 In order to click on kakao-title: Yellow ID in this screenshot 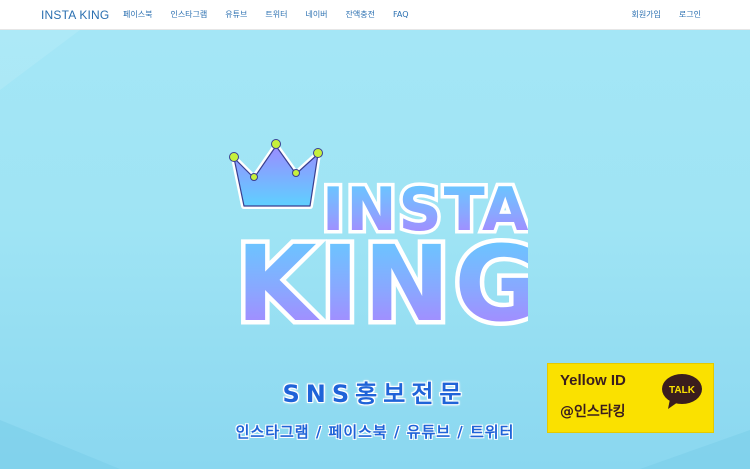, I will do `click(593, 380)`.